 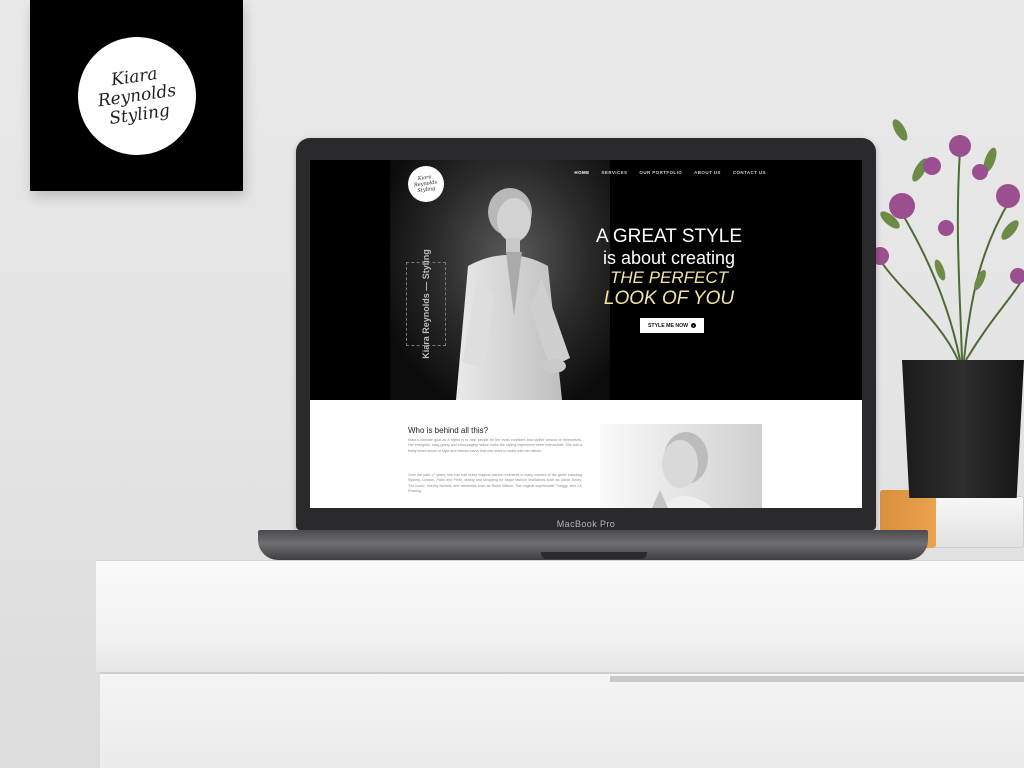 I want to click on nav-our-portfolio: OUR PORTFOLIO, so click(x=660, y=172).